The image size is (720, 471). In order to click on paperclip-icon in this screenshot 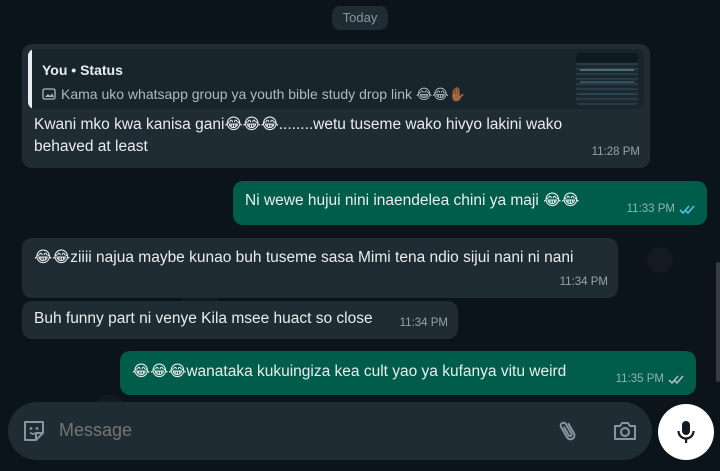, I will do `click(568, 431)`.